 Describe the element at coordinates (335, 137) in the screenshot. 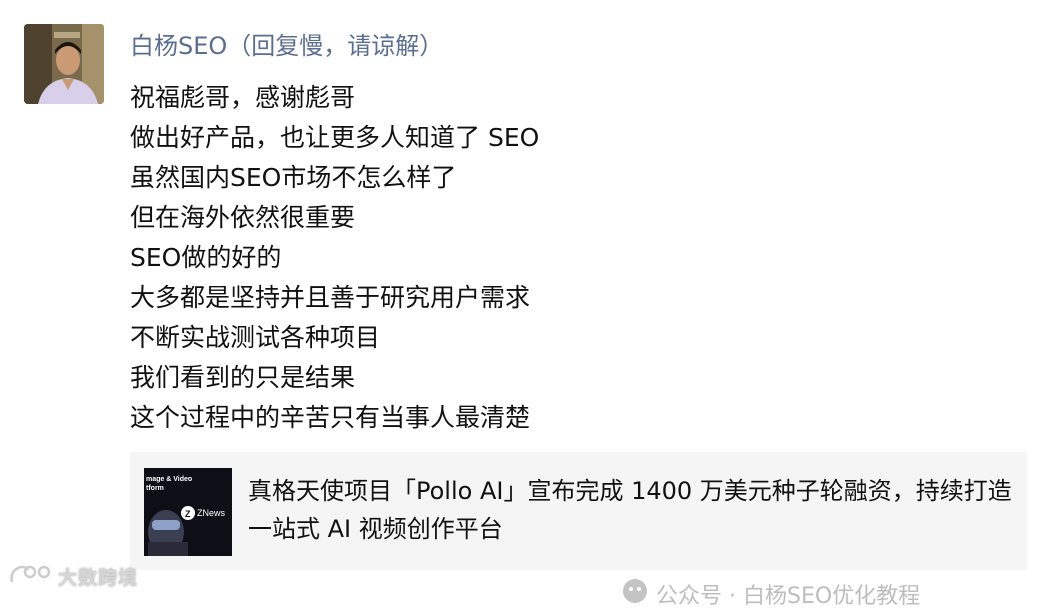

I see `message-line: 做出好产品，也让更多人知道了 SEO` at that location.